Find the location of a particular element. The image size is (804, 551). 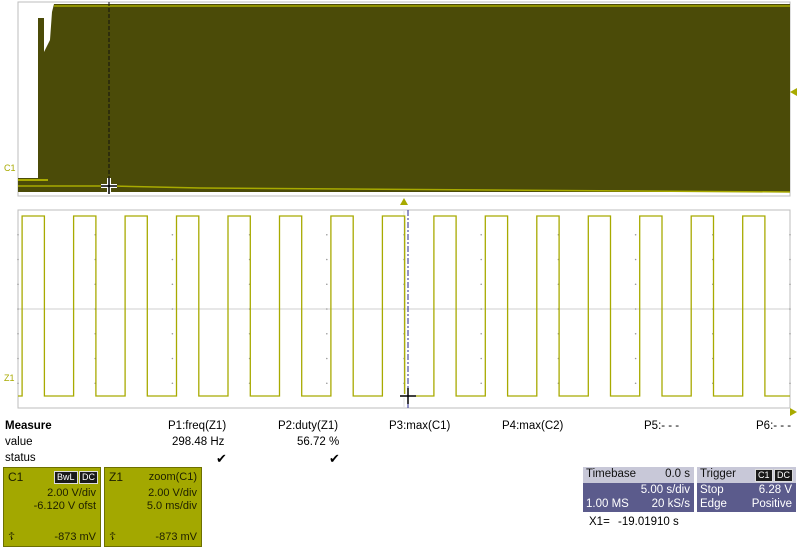

p2-checkmark-icon: ✔ is located at coordinates (334, 458).